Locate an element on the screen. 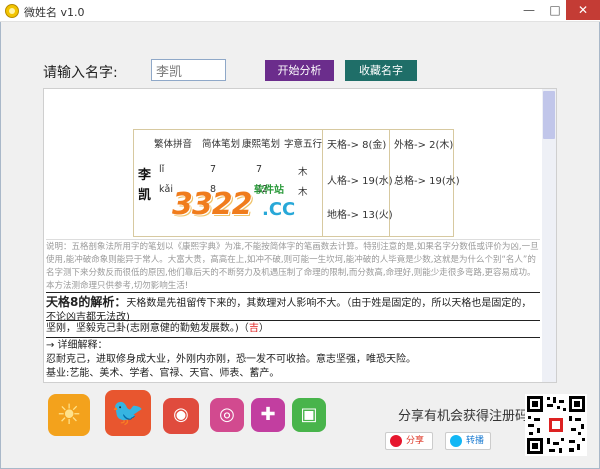  header-wuxing: 字意五行 is located at coordinates (303, 144).